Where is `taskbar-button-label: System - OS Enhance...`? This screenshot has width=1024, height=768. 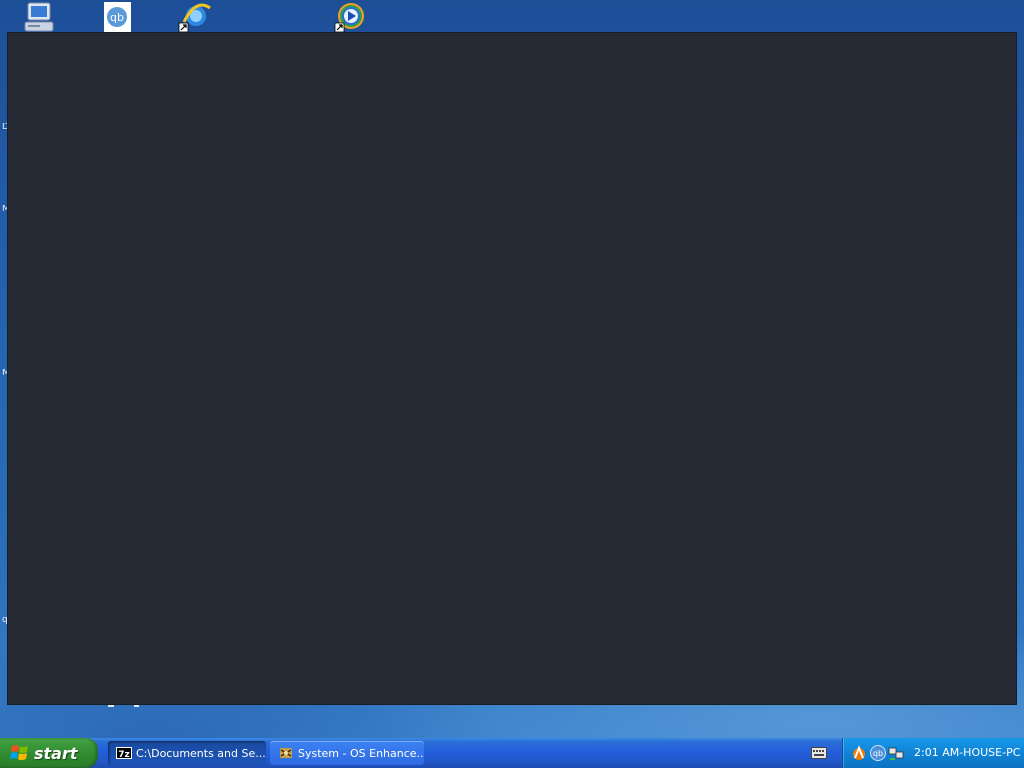
taskbar-button-label: System - OS Enhance... is located at coordinates (361, 753).